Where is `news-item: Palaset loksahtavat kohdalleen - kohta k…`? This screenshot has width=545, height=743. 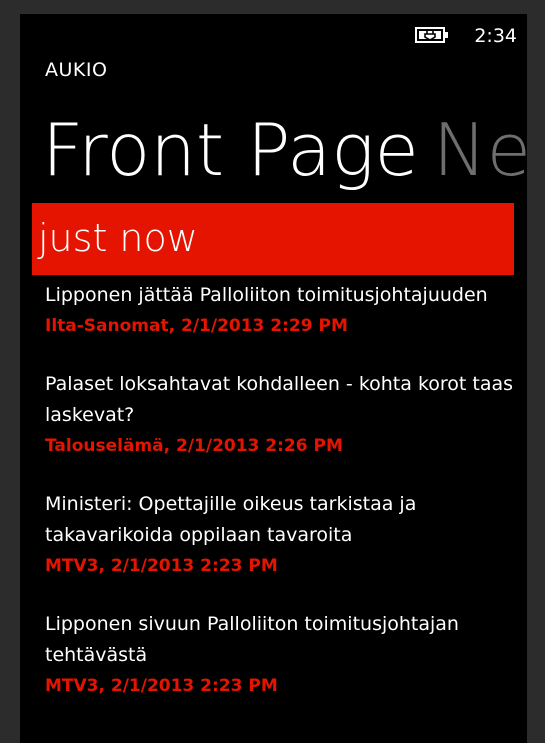
news-item: Palaset loksahtavat kohdalleen - kohta k… is located at coordinates (280, 414).